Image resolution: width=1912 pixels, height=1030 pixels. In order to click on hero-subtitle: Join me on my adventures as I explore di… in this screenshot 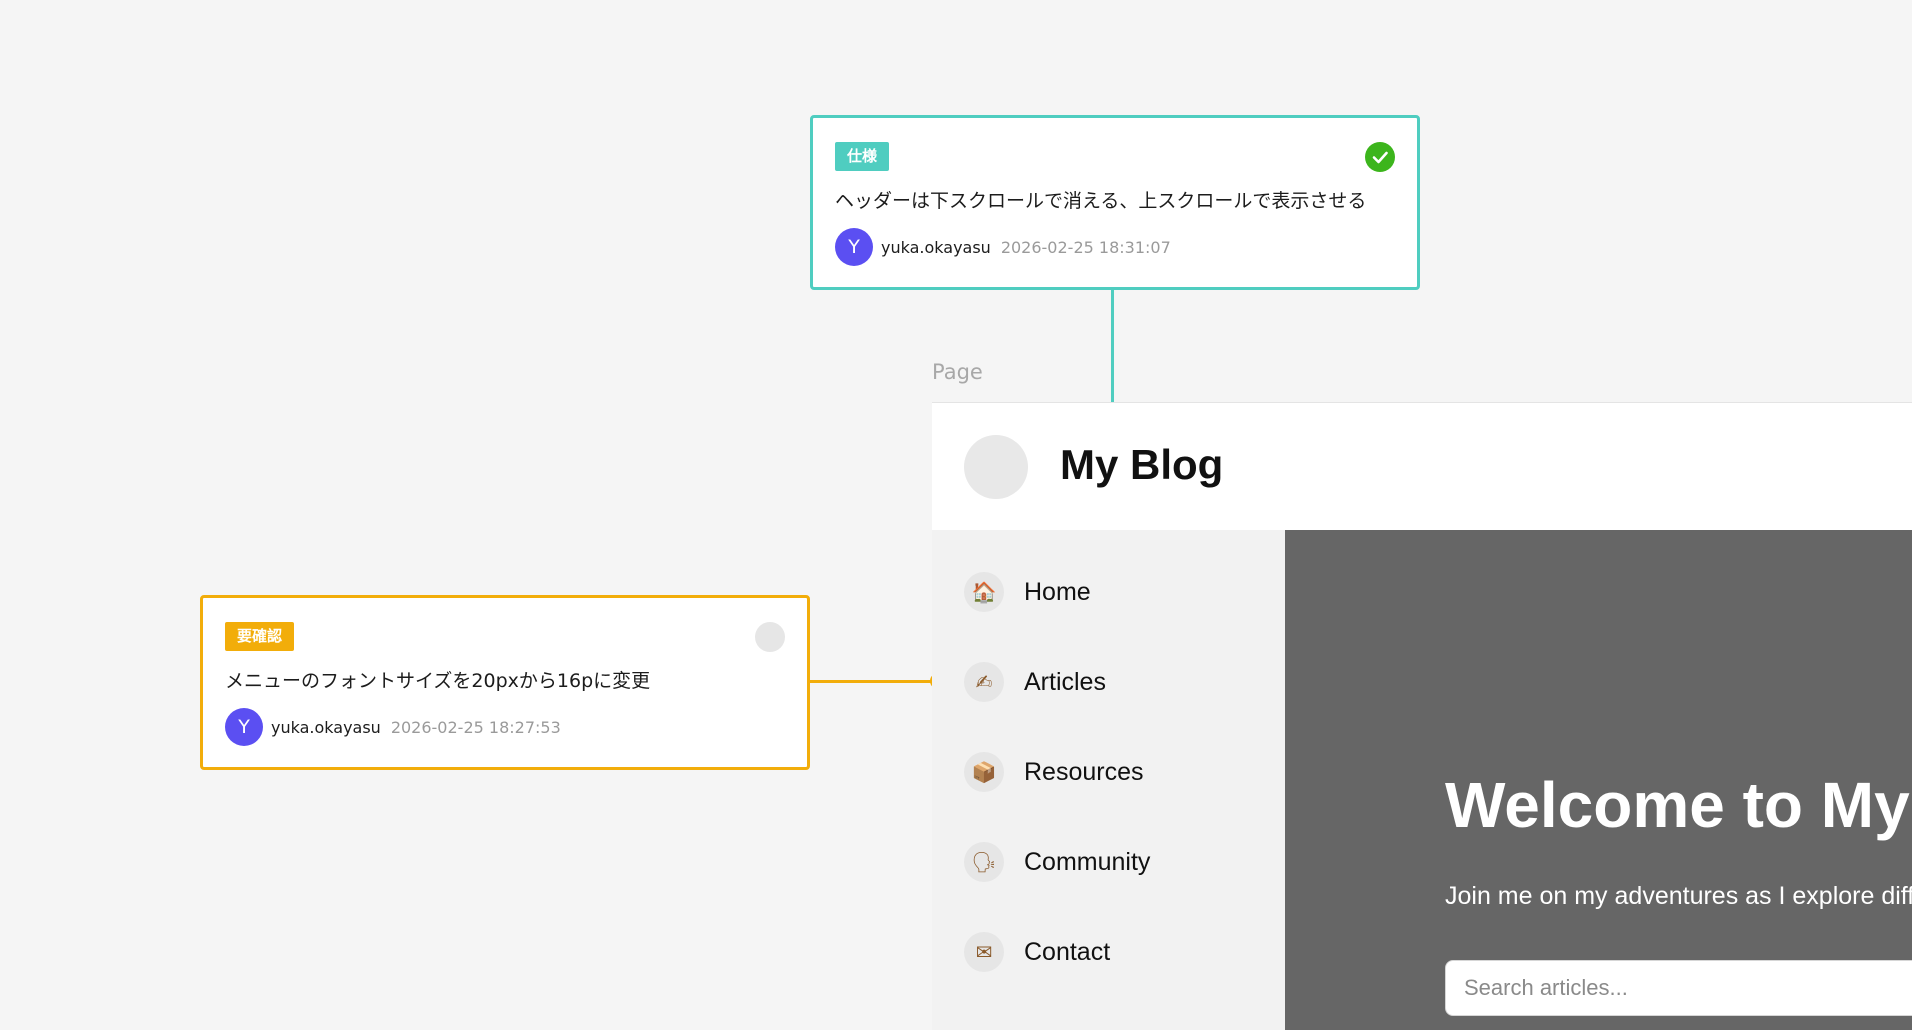, I will do `click(1678, 896)`.